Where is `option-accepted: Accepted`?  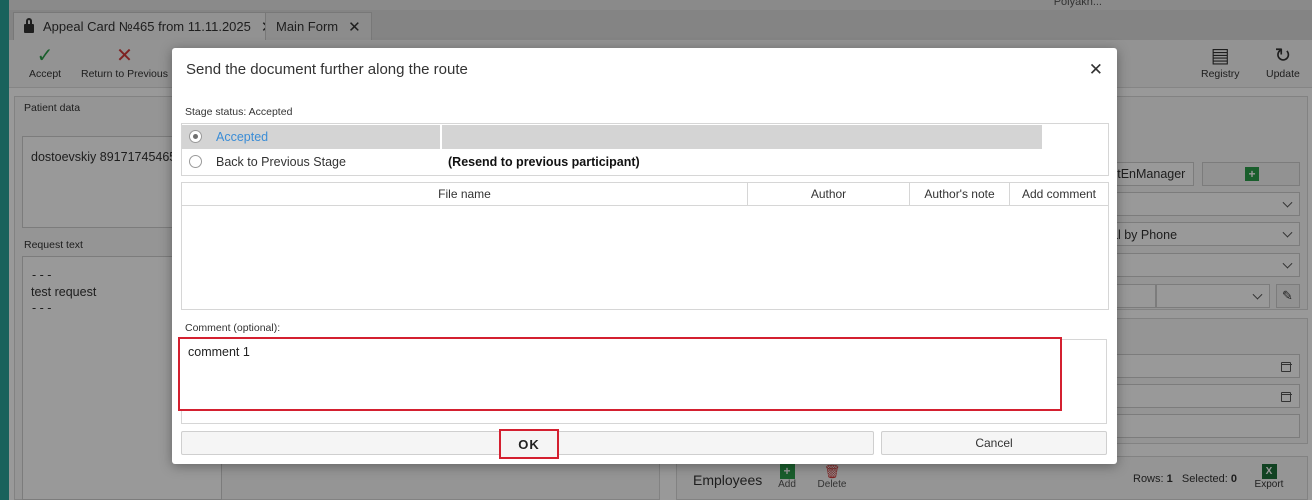 option-accepted: Accepted is located at coordinates (645, 137).